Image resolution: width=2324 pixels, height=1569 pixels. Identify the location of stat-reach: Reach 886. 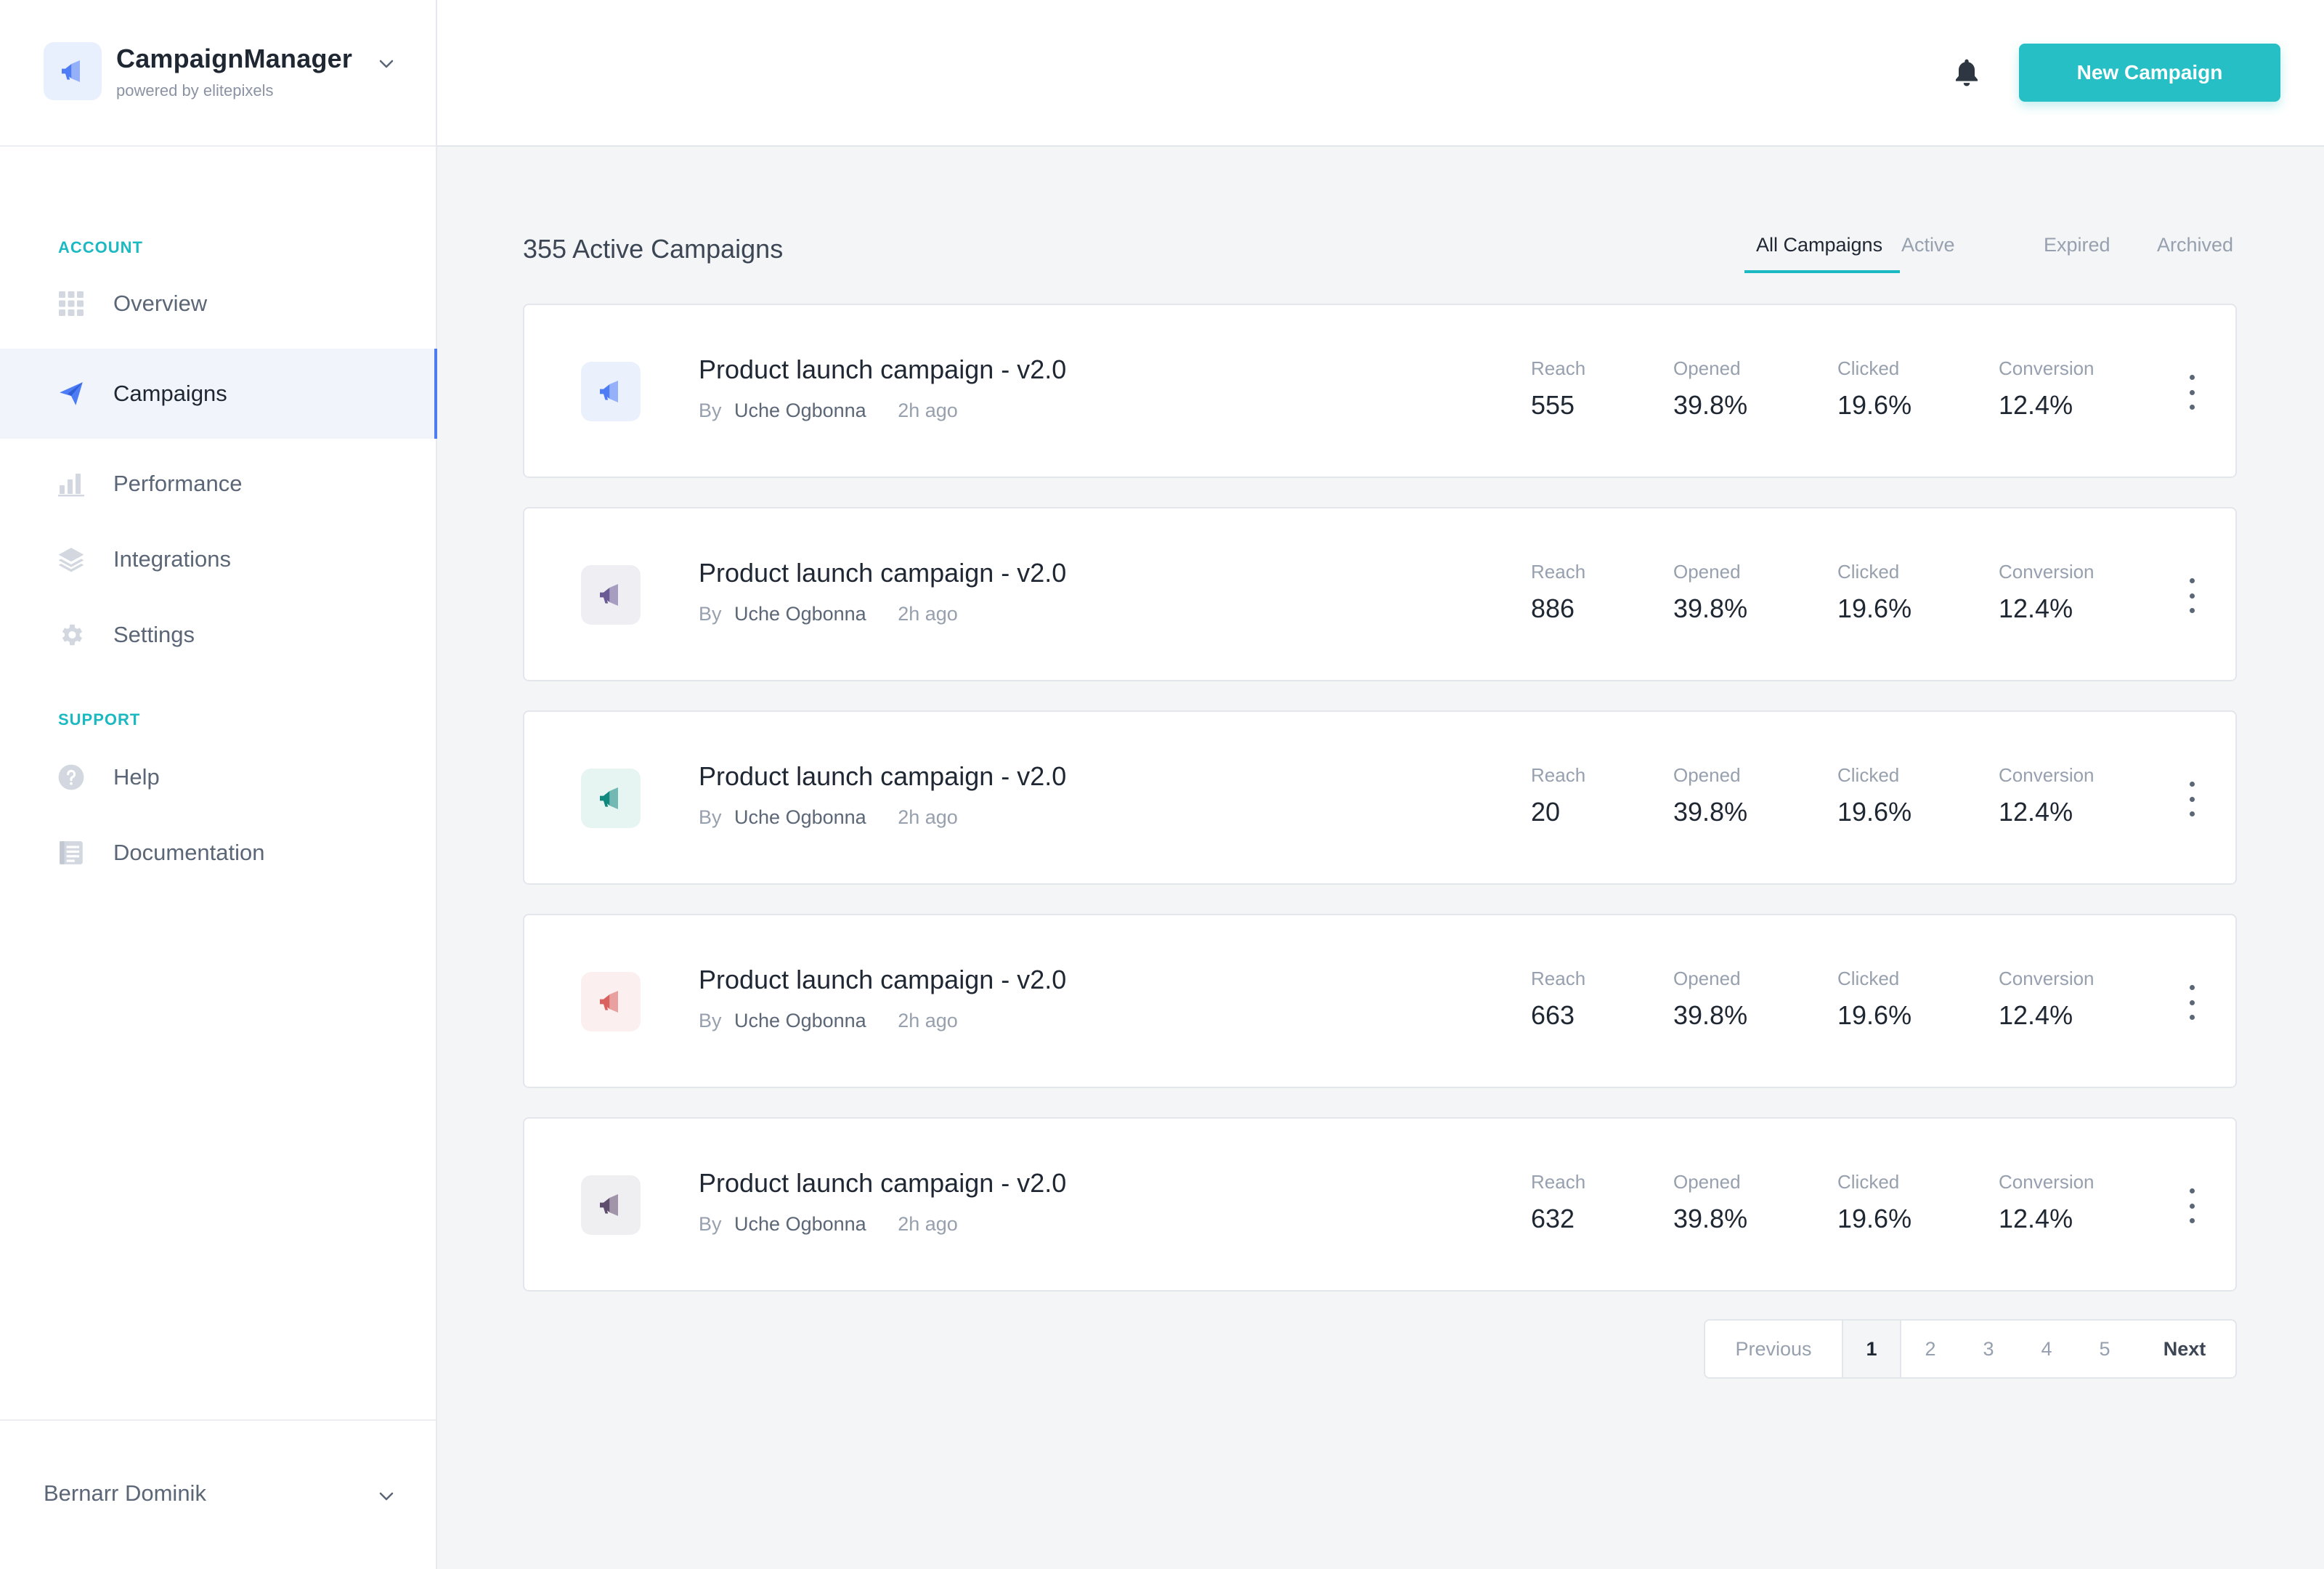
(1558, 592).